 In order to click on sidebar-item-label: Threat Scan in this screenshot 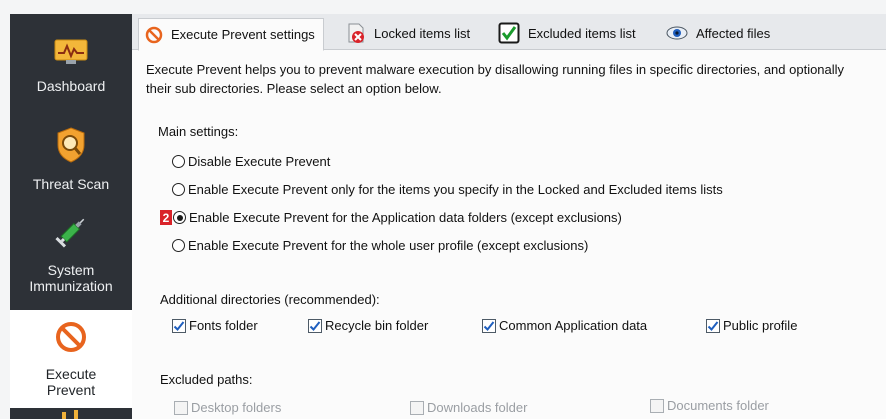, I will do `click(71, 184)`.